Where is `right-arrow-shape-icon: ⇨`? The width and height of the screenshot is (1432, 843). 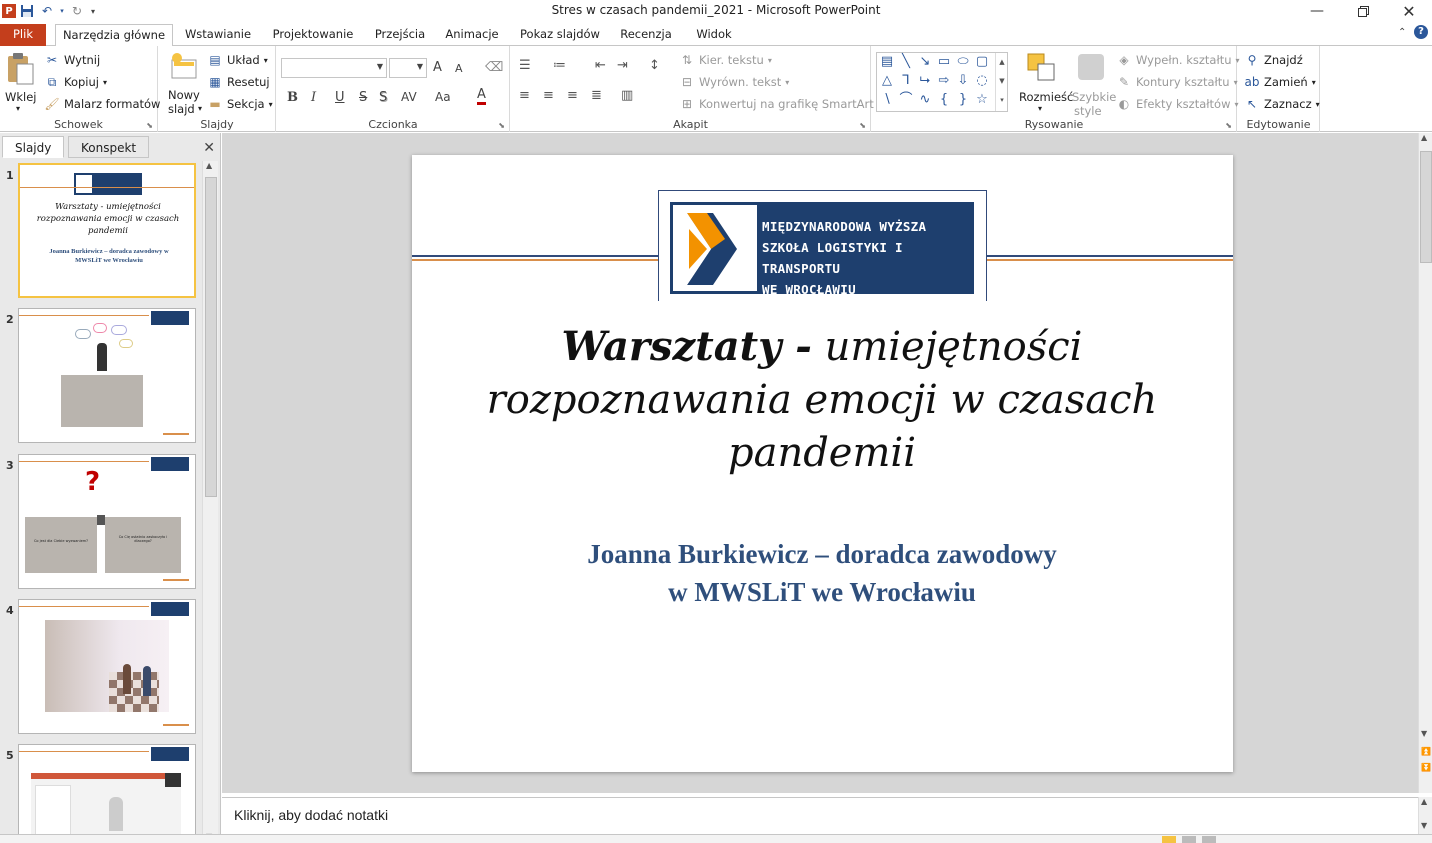
right-arrow-shape-icon: ⇨ is located at coordinates (944, 81).